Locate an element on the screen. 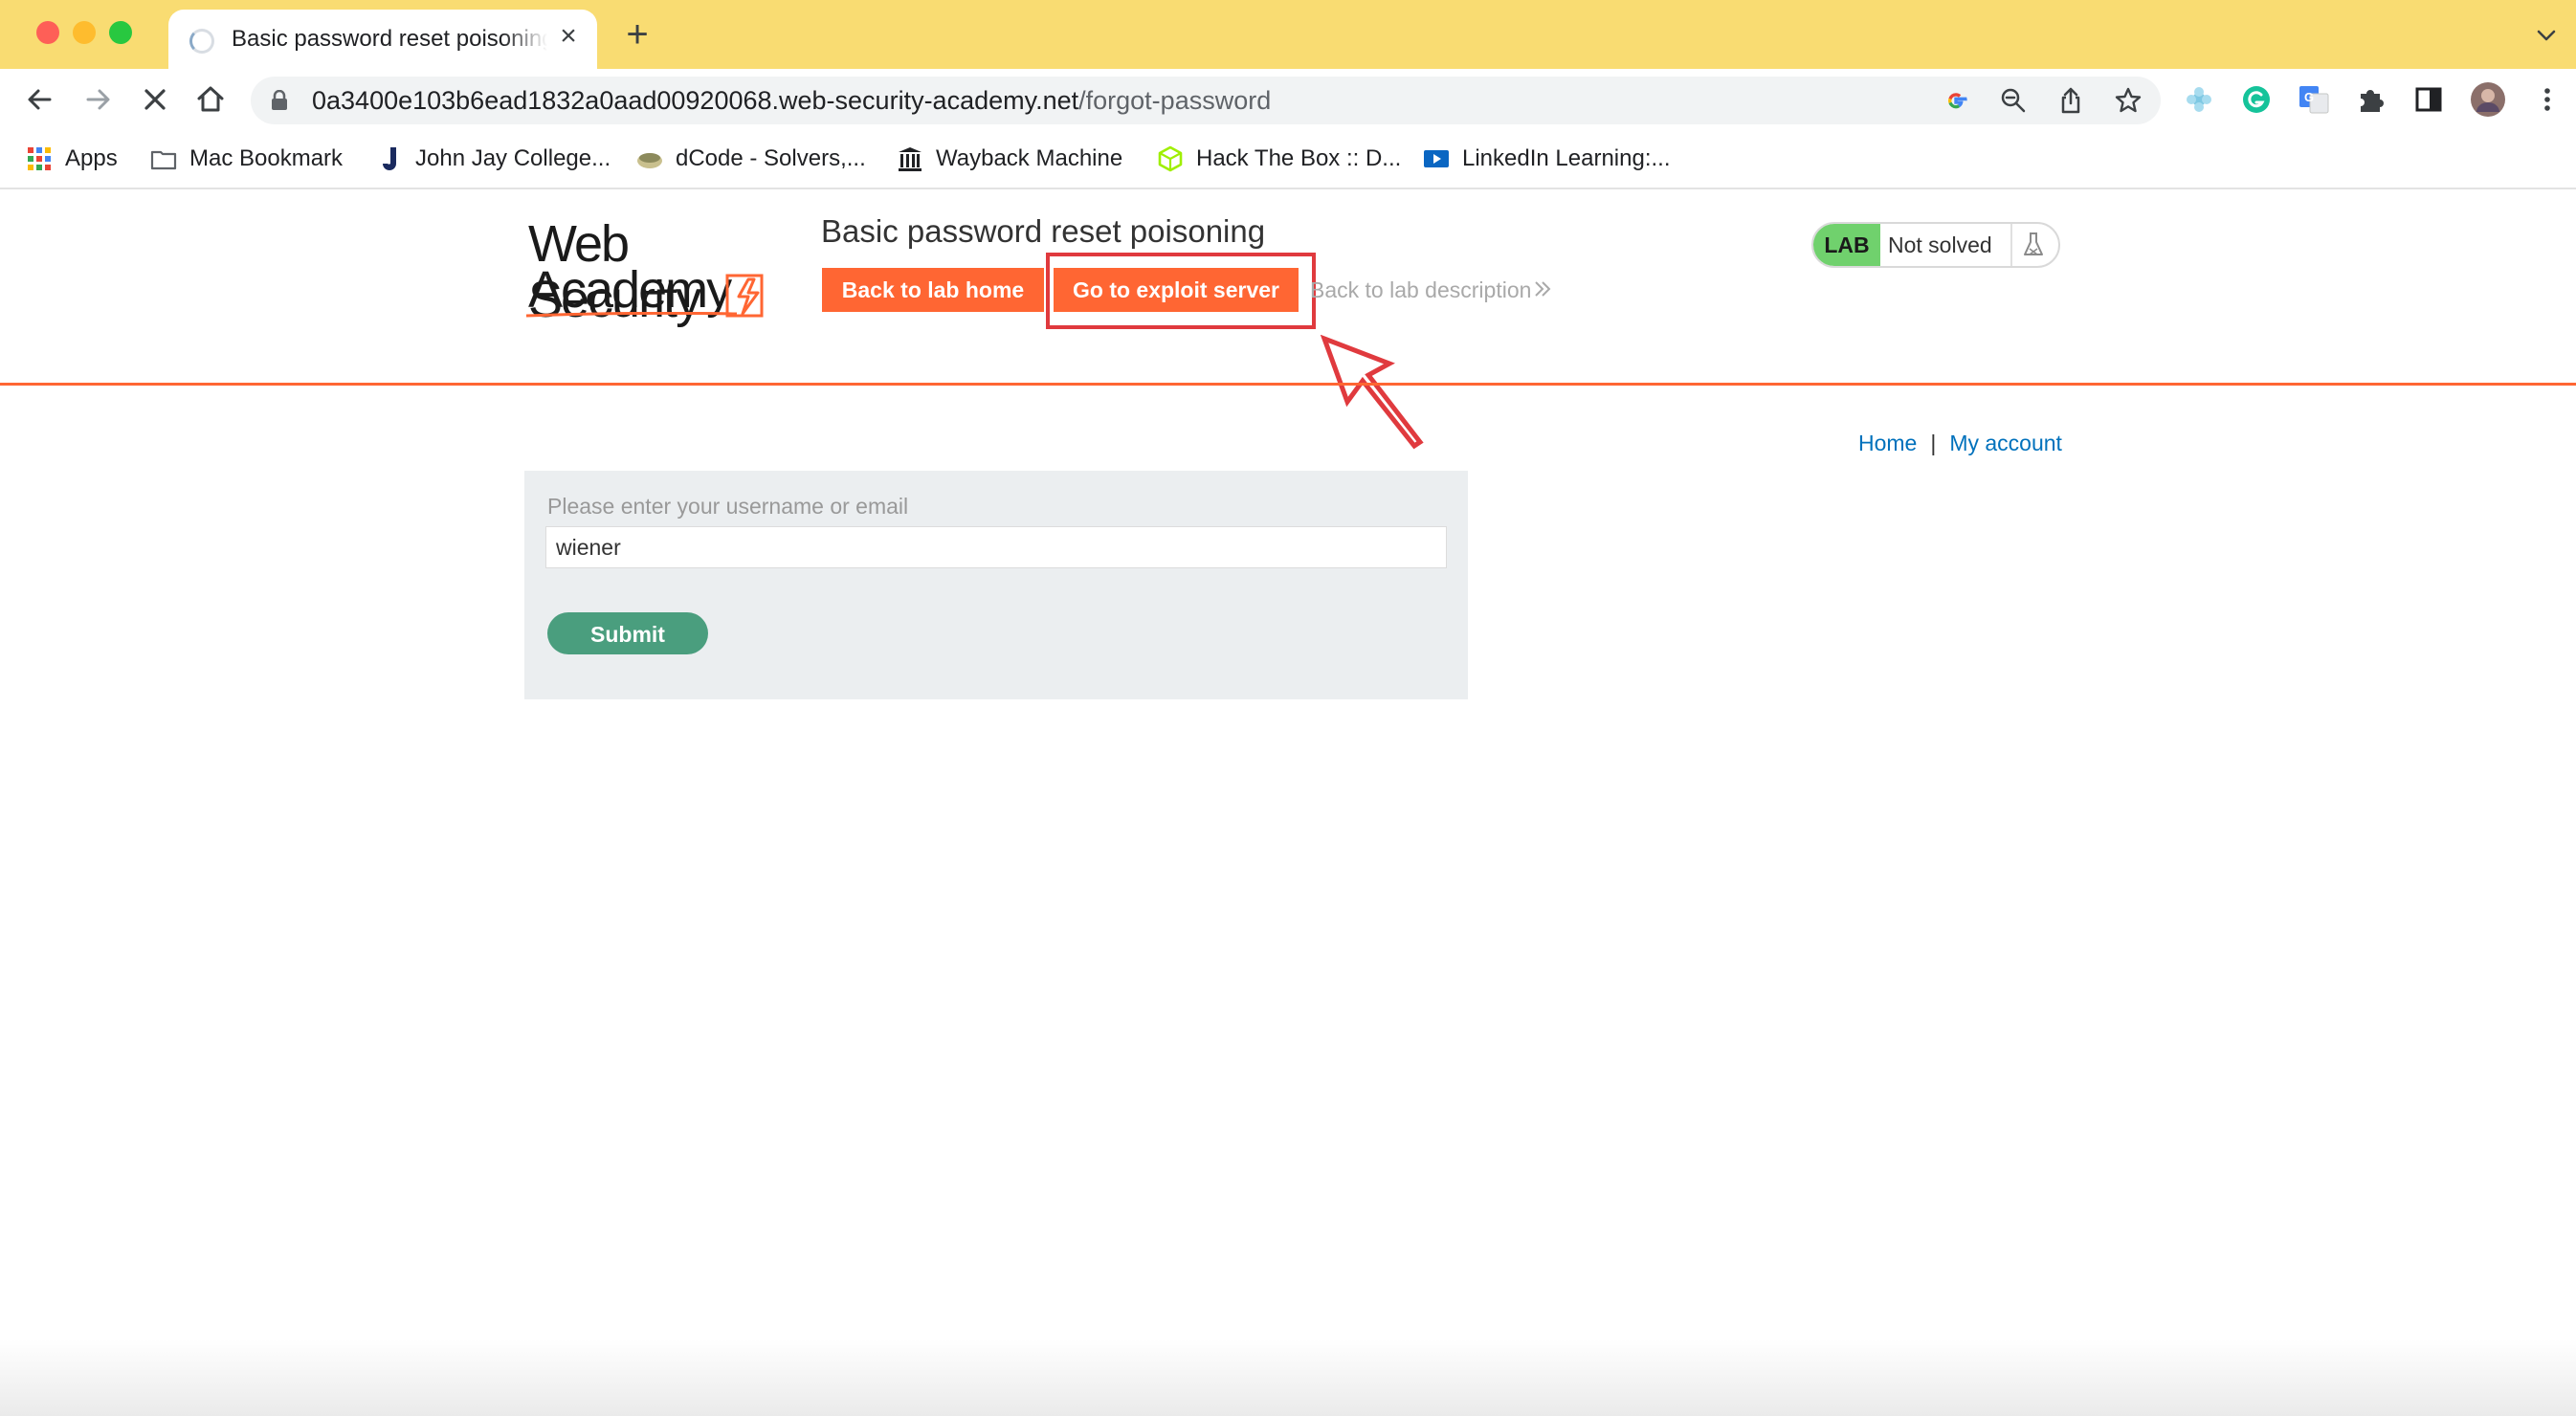  lab-status-divider is located at coordinates (2011, 245).